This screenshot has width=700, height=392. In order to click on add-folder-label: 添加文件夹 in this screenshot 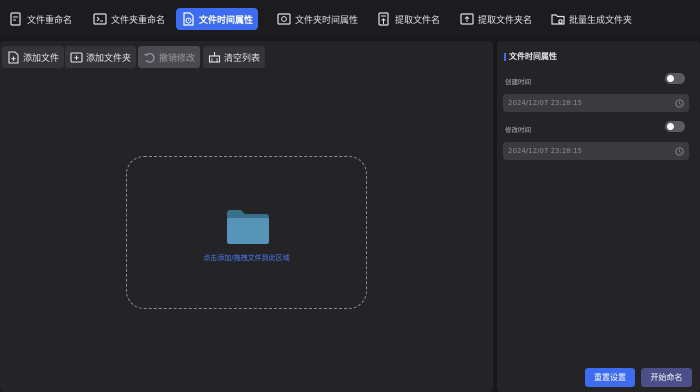, I will do `click(109, 58)`.